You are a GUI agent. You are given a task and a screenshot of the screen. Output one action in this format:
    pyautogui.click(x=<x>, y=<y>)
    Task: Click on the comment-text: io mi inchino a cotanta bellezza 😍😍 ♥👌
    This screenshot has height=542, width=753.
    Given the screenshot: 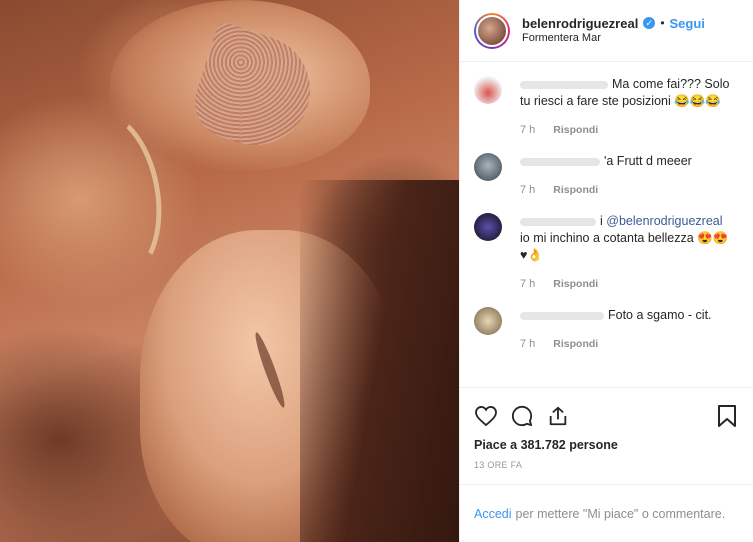 What is the action you would take?
    pyautogui.click(x=624, y=246)
    